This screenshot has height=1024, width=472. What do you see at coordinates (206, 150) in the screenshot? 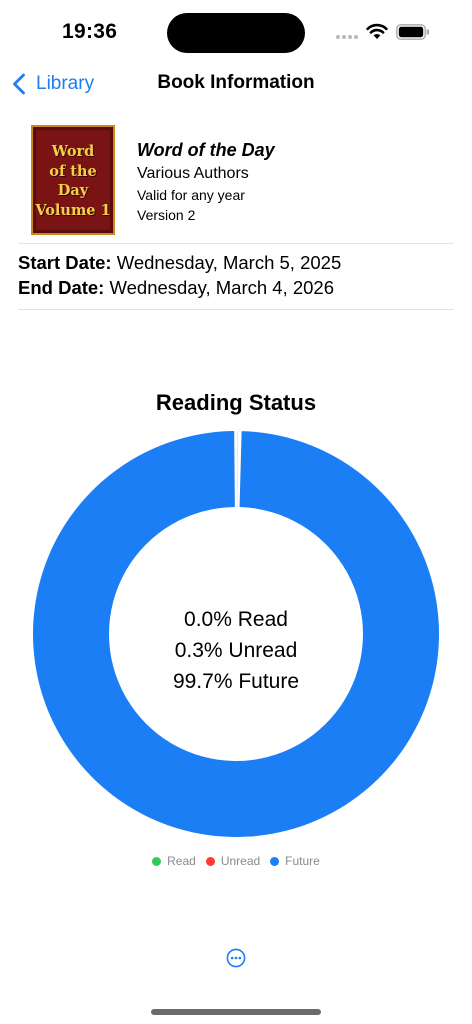
I see `book-title: Word of the Day` at bounding box center [206, 150].